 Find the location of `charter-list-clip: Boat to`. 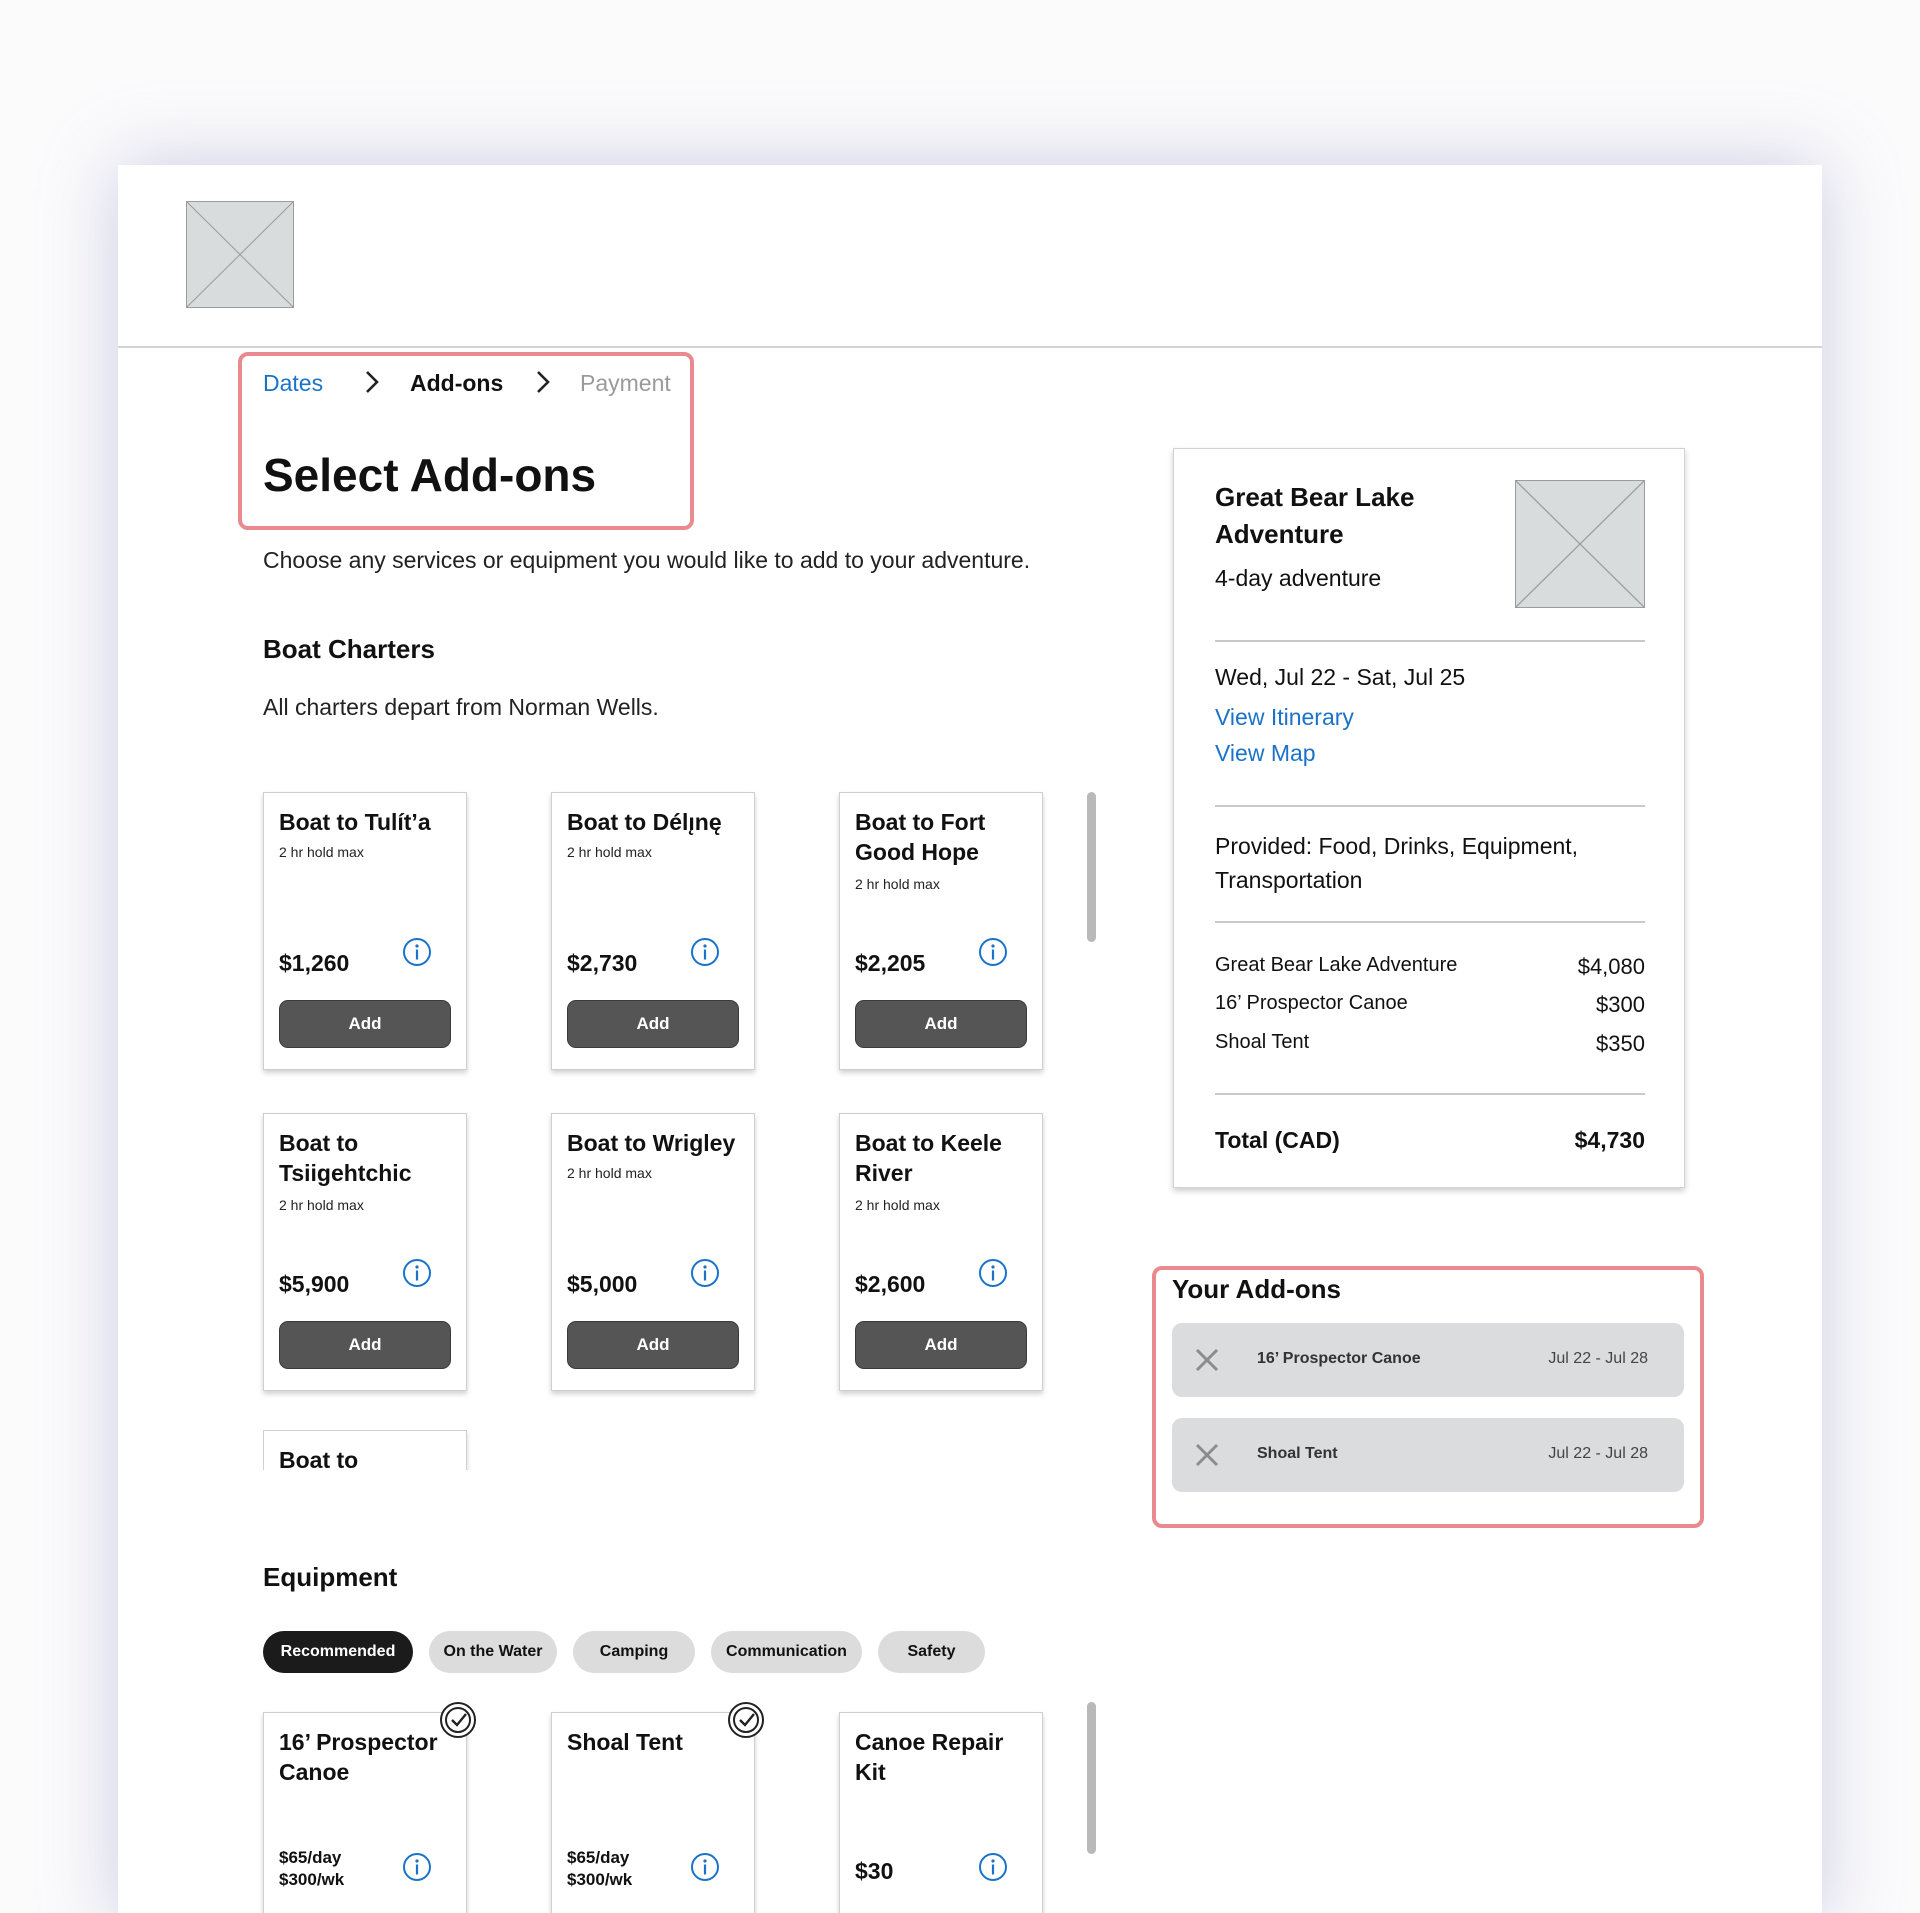

charter-list-clip: Boat to is located at coordinates (368, 1450).